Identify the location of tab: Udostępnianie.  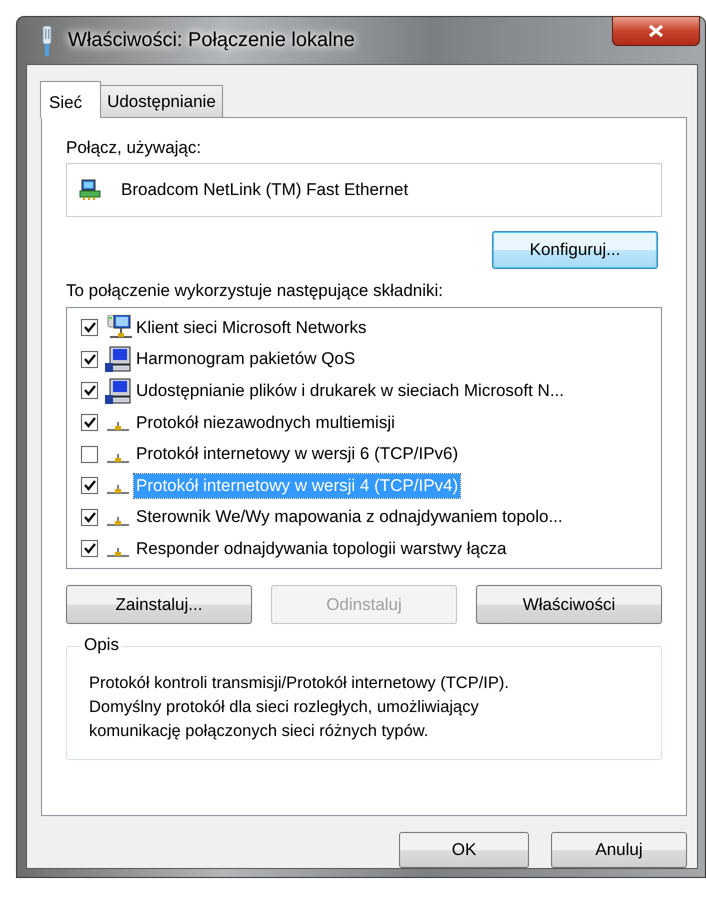
(161, 101).